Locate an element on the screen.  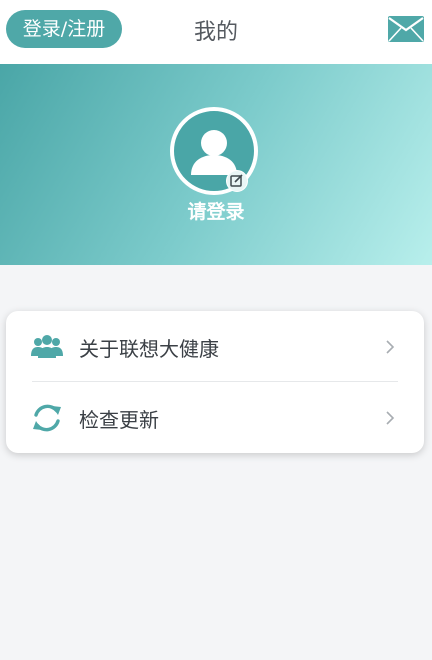
page-title: 我的 is located at coordinates (215, 32).